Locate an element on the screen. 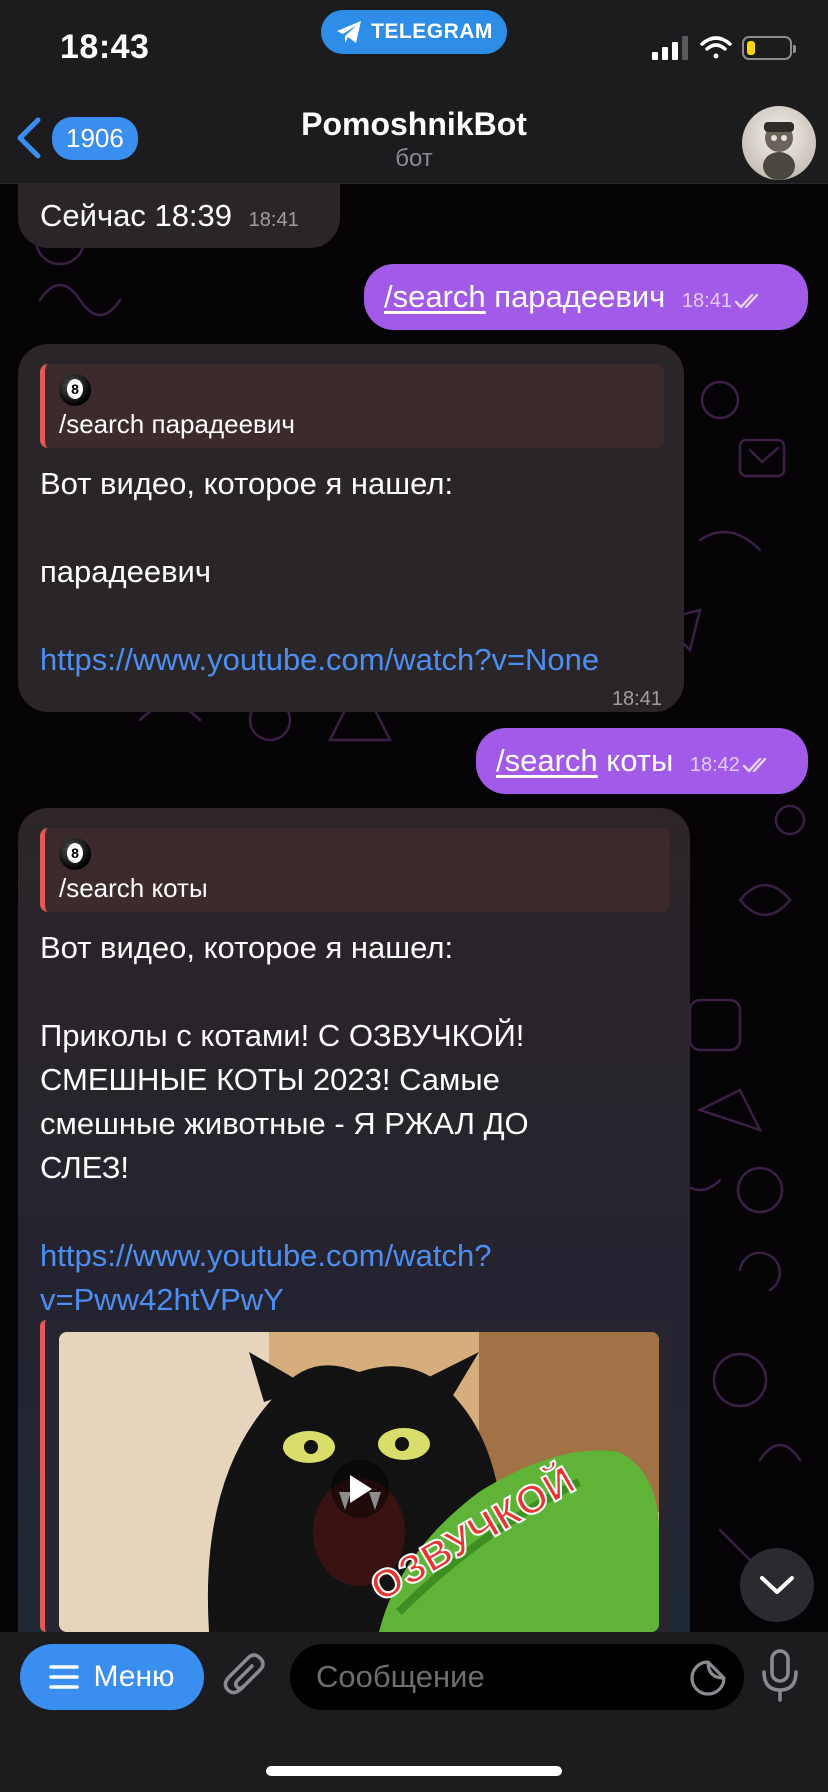 The width and height of the screenshot is (828, 1792). reply-quote: /search коты is located at coordinates (355, 870).